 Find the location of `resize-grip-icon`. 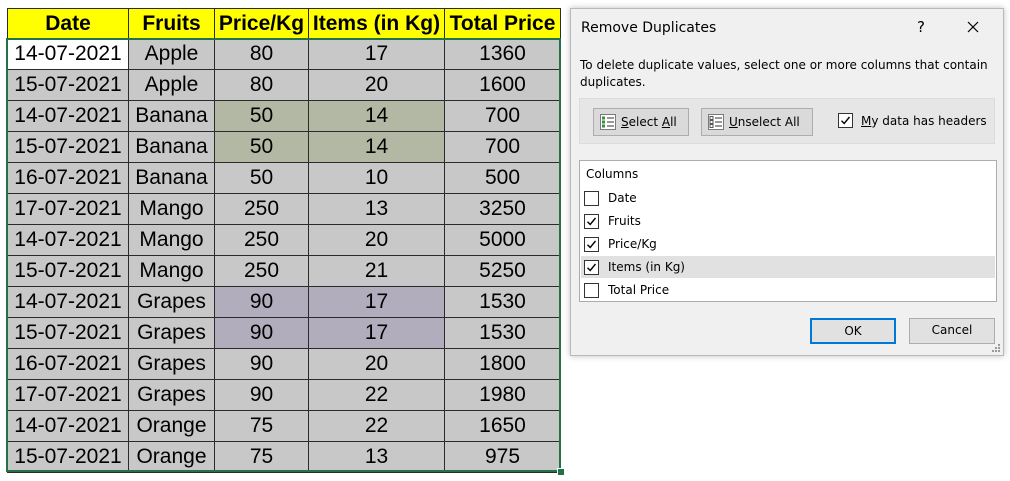

resize-grip-icon is located at coordinates (996, 348).